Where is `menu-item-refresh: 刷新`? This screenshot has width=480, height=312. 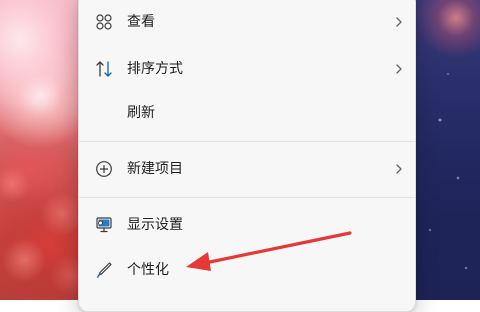 menu-item-refresh: 刷新 is located at coordinates (247, 113).